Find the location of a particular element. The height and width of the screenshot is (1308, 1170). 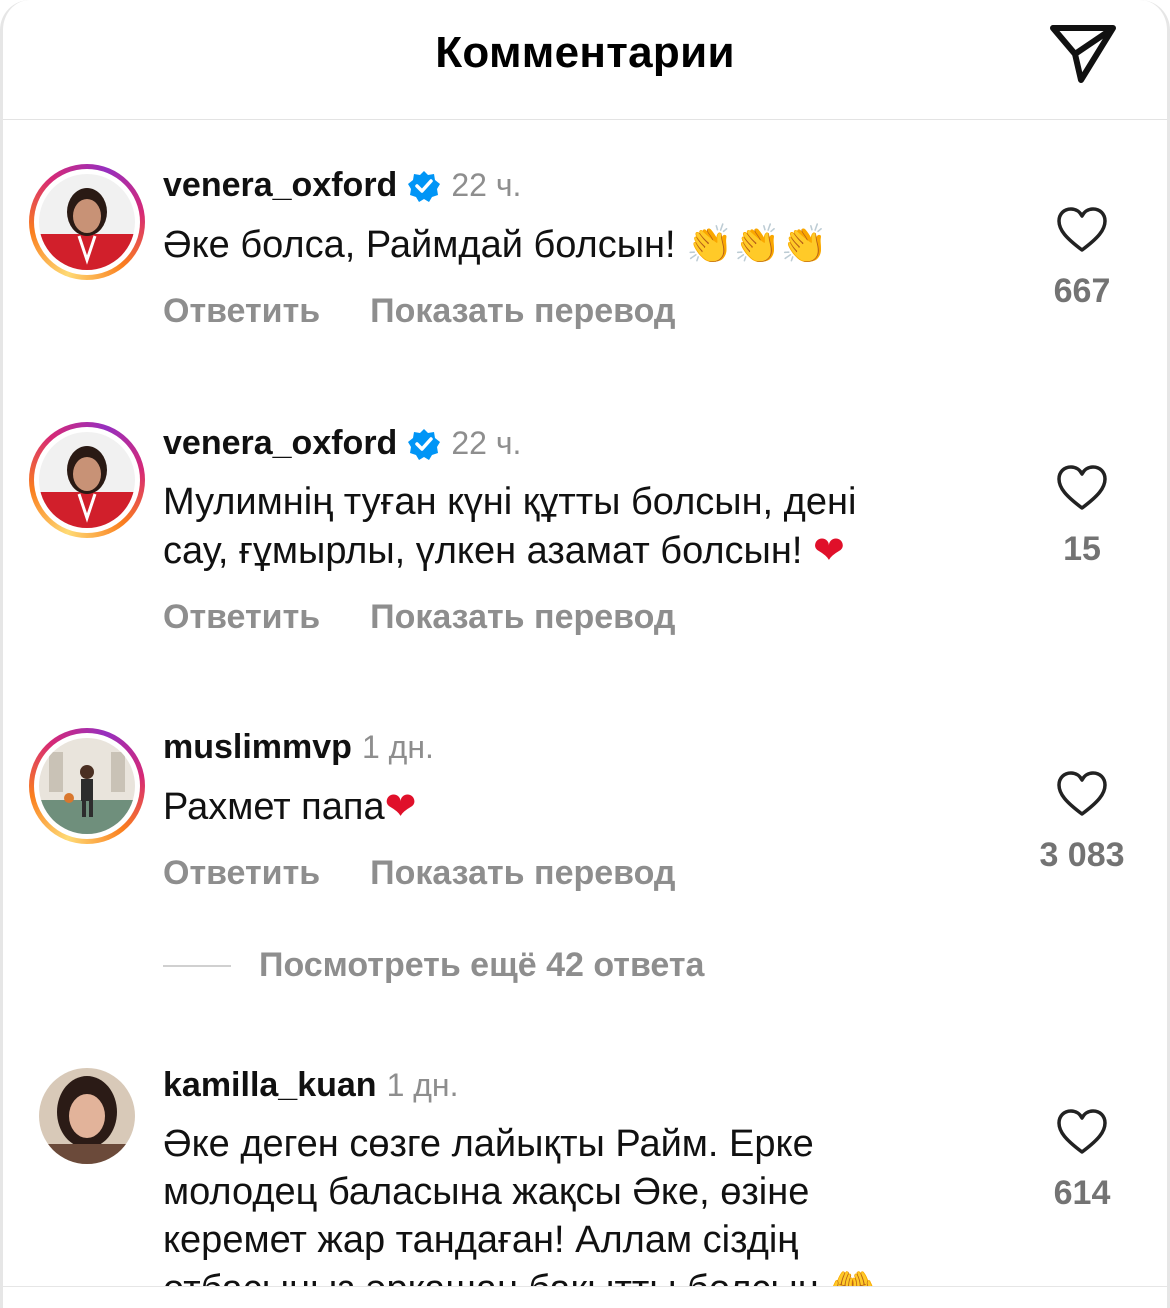

comment-text-line: сау, ғұмырлы, үлкен азамат болсын! is located at coordinates (483, 551).